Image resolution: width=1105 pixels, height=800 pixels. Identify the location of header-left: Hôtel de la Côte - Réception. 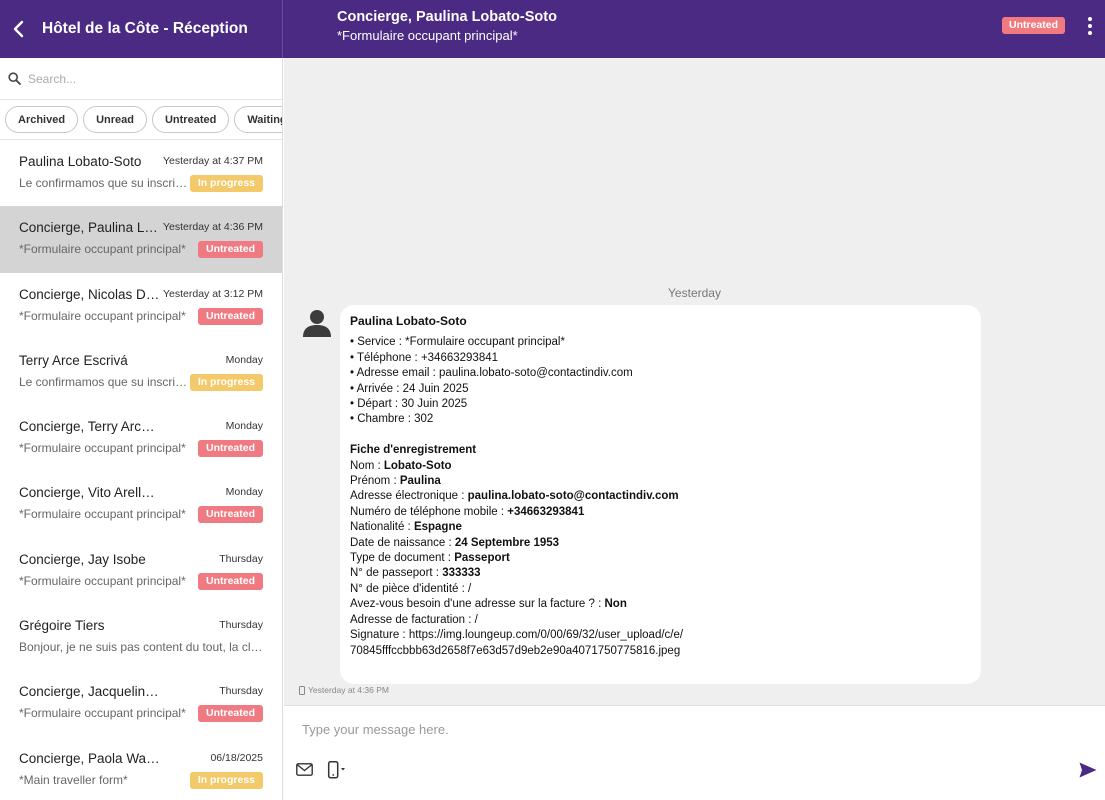
(141, 29).